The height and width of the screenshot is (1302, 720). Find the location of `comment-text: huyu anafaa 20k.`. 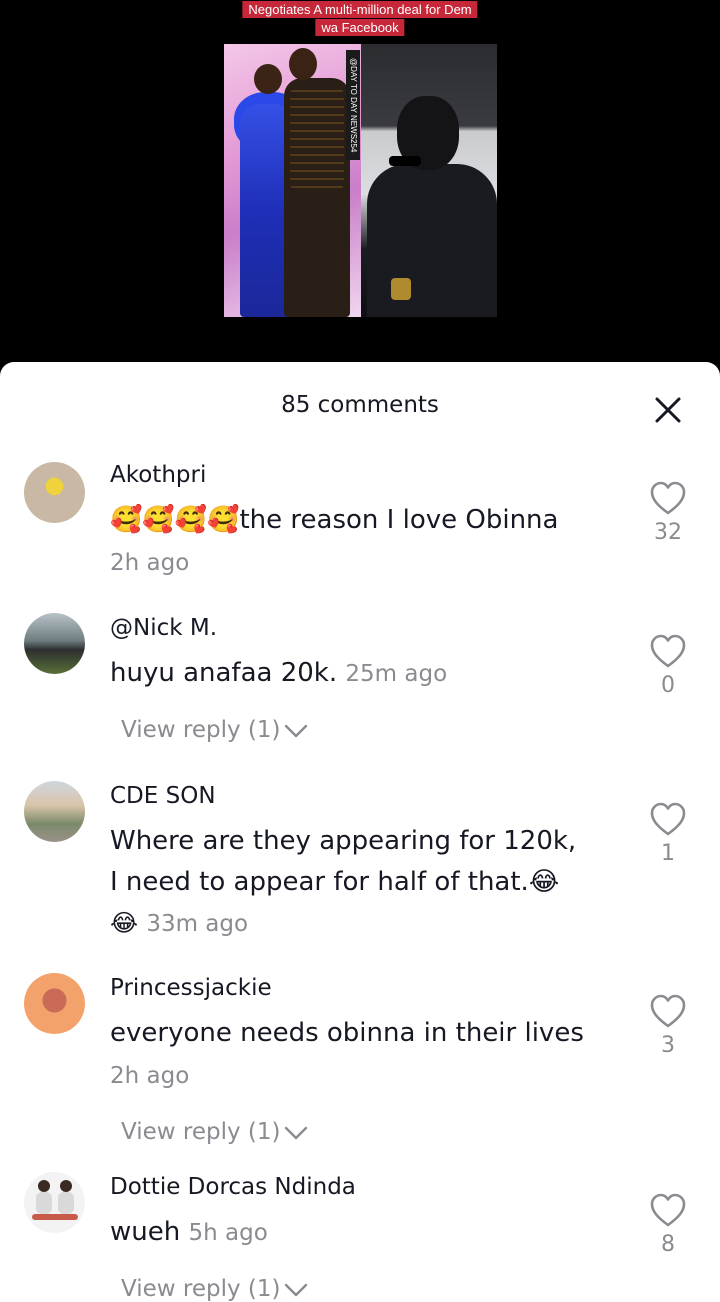

comment-text: huyu anafaa 20k. is located at coordinates (224, 673).